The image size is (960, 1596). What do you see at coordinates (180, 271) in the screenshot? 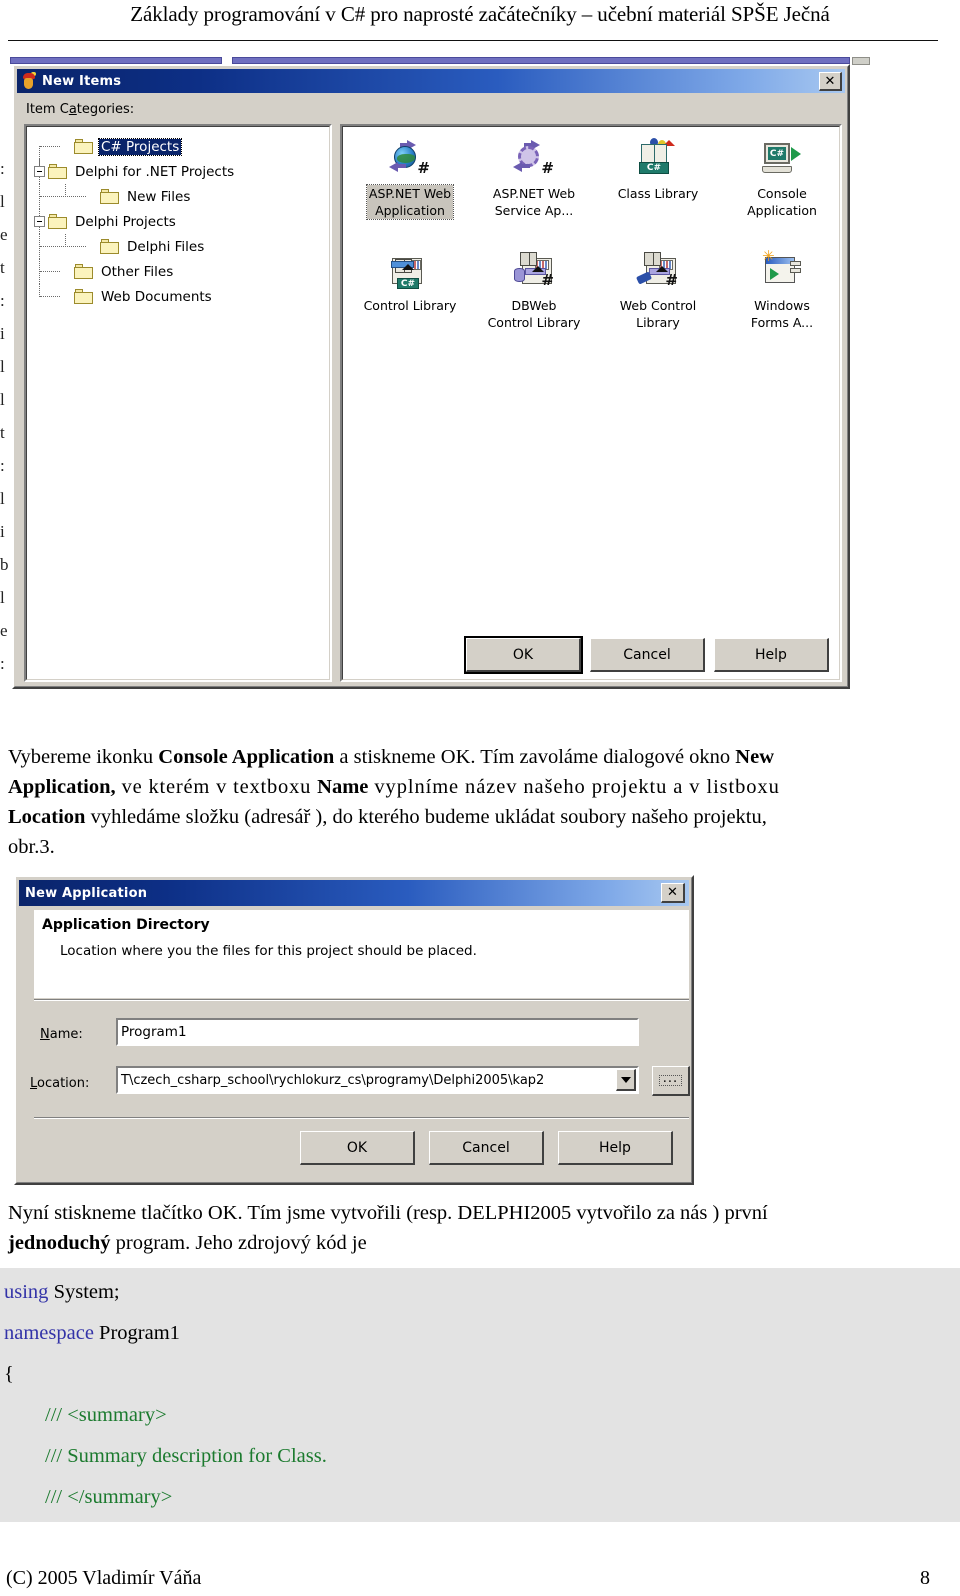
I see `tree-item: Other Files` at bounding box center [180, 271].